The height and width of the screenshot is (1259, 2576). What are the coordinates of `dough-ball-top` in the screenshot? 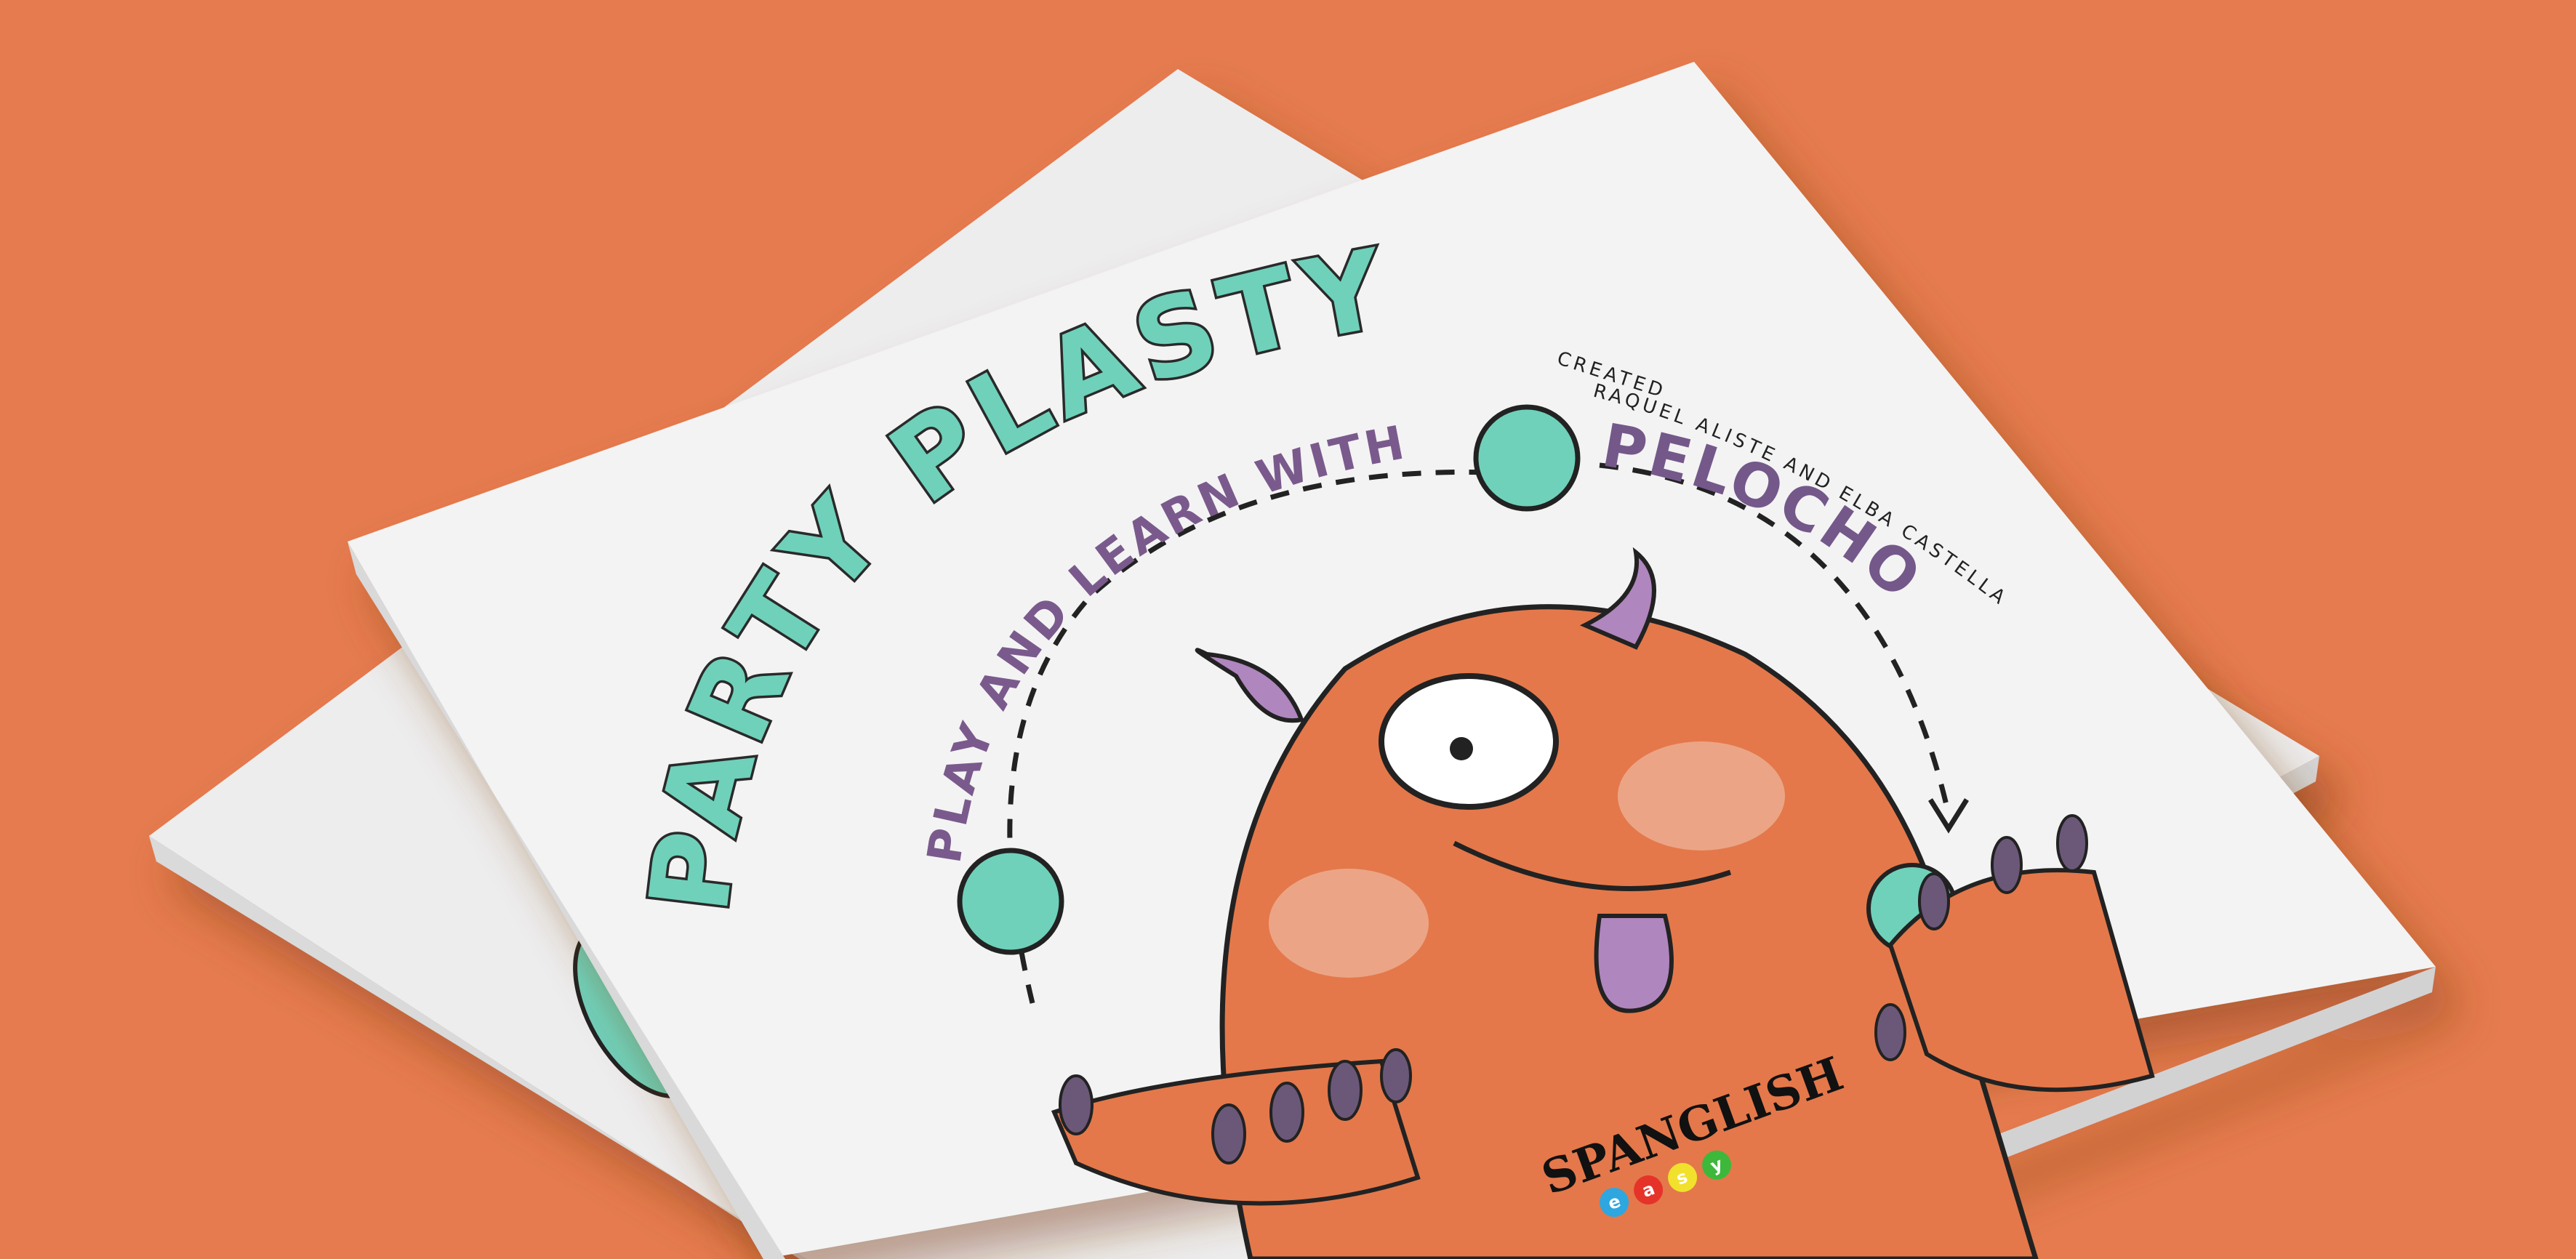 It's located at (1527, 458).